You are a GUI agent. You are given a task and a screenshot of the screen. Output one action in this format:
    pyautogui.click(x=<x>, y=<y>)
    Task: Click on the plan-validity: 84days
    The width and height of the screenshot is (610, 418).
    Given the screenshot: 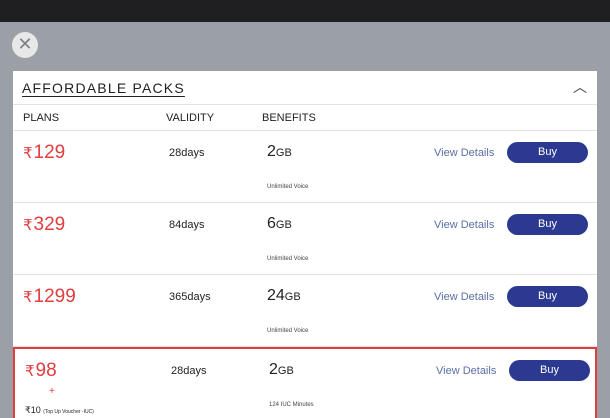 What is the action you would take?
    pyautogui.click(x=187, y=225)
    